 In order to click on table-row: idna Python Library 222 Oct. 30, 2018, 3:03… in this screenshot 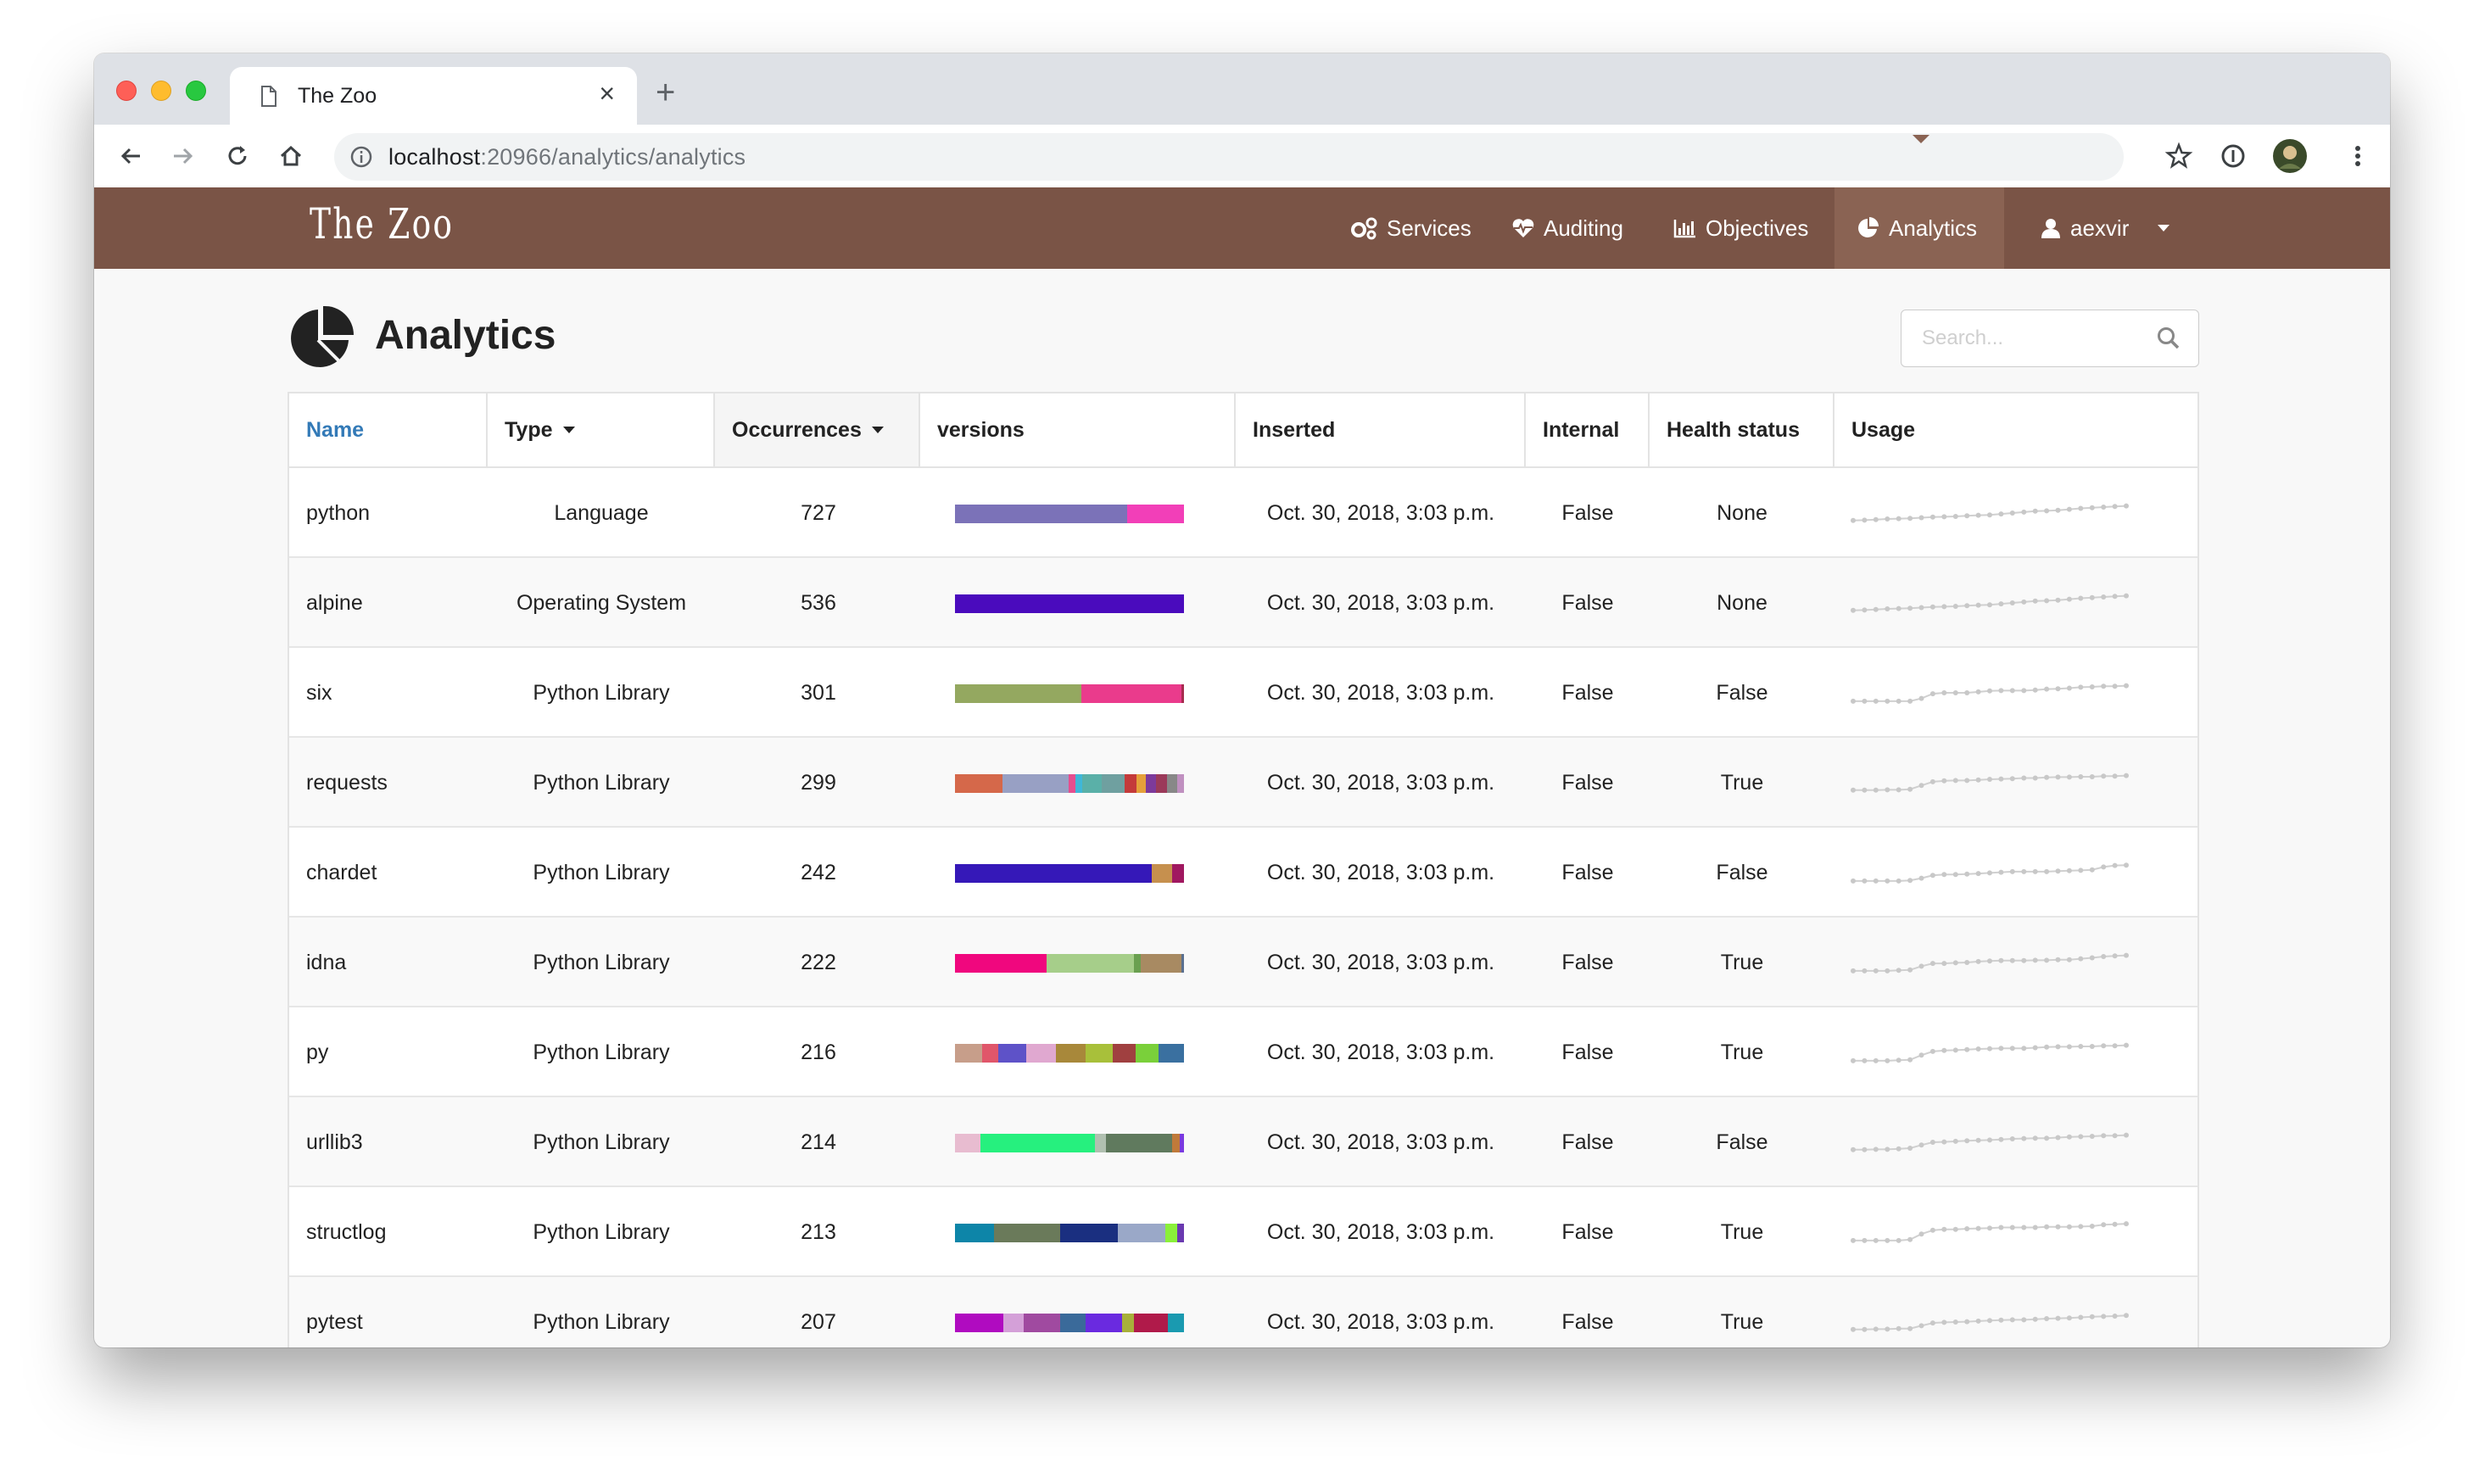, I will do `click(1243, 963)`.